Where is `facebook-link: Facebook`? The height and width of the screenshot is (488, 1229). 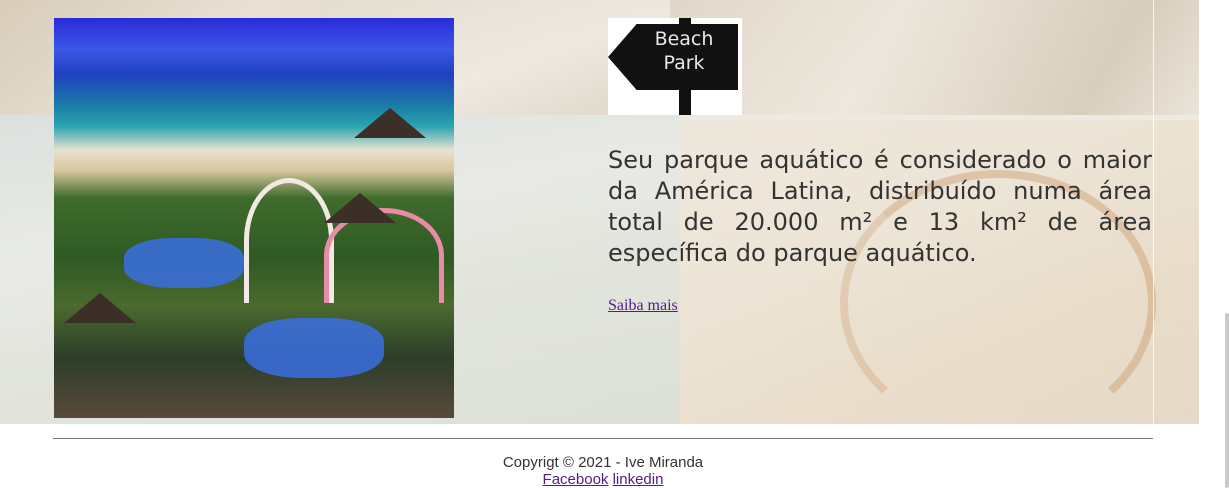 facebook-link: Facebook is located at coordinates (576, 479).